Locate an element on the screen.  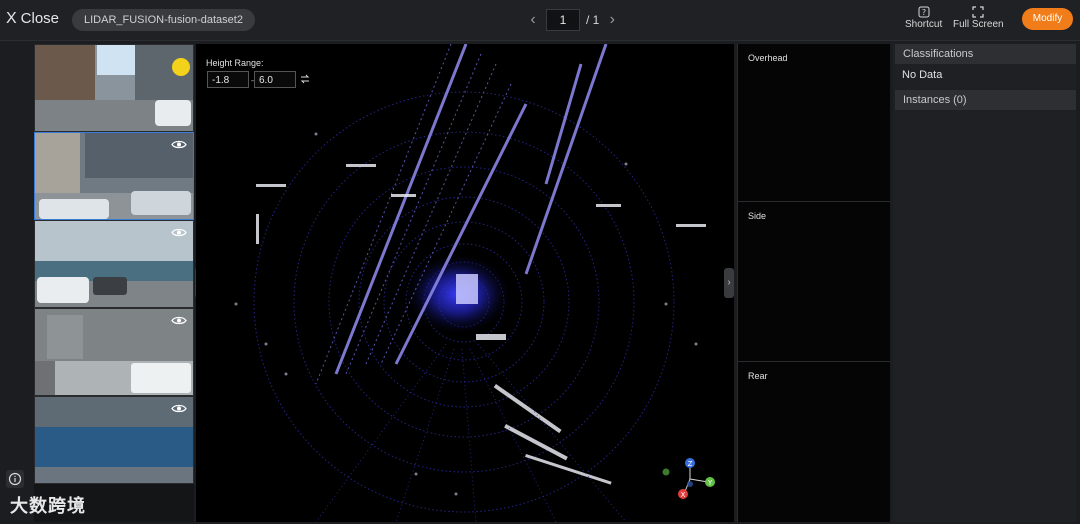
dataset-name-badge: LIDAR_FUSION-fusion-dataset2 is located at coordinates (163, 20).